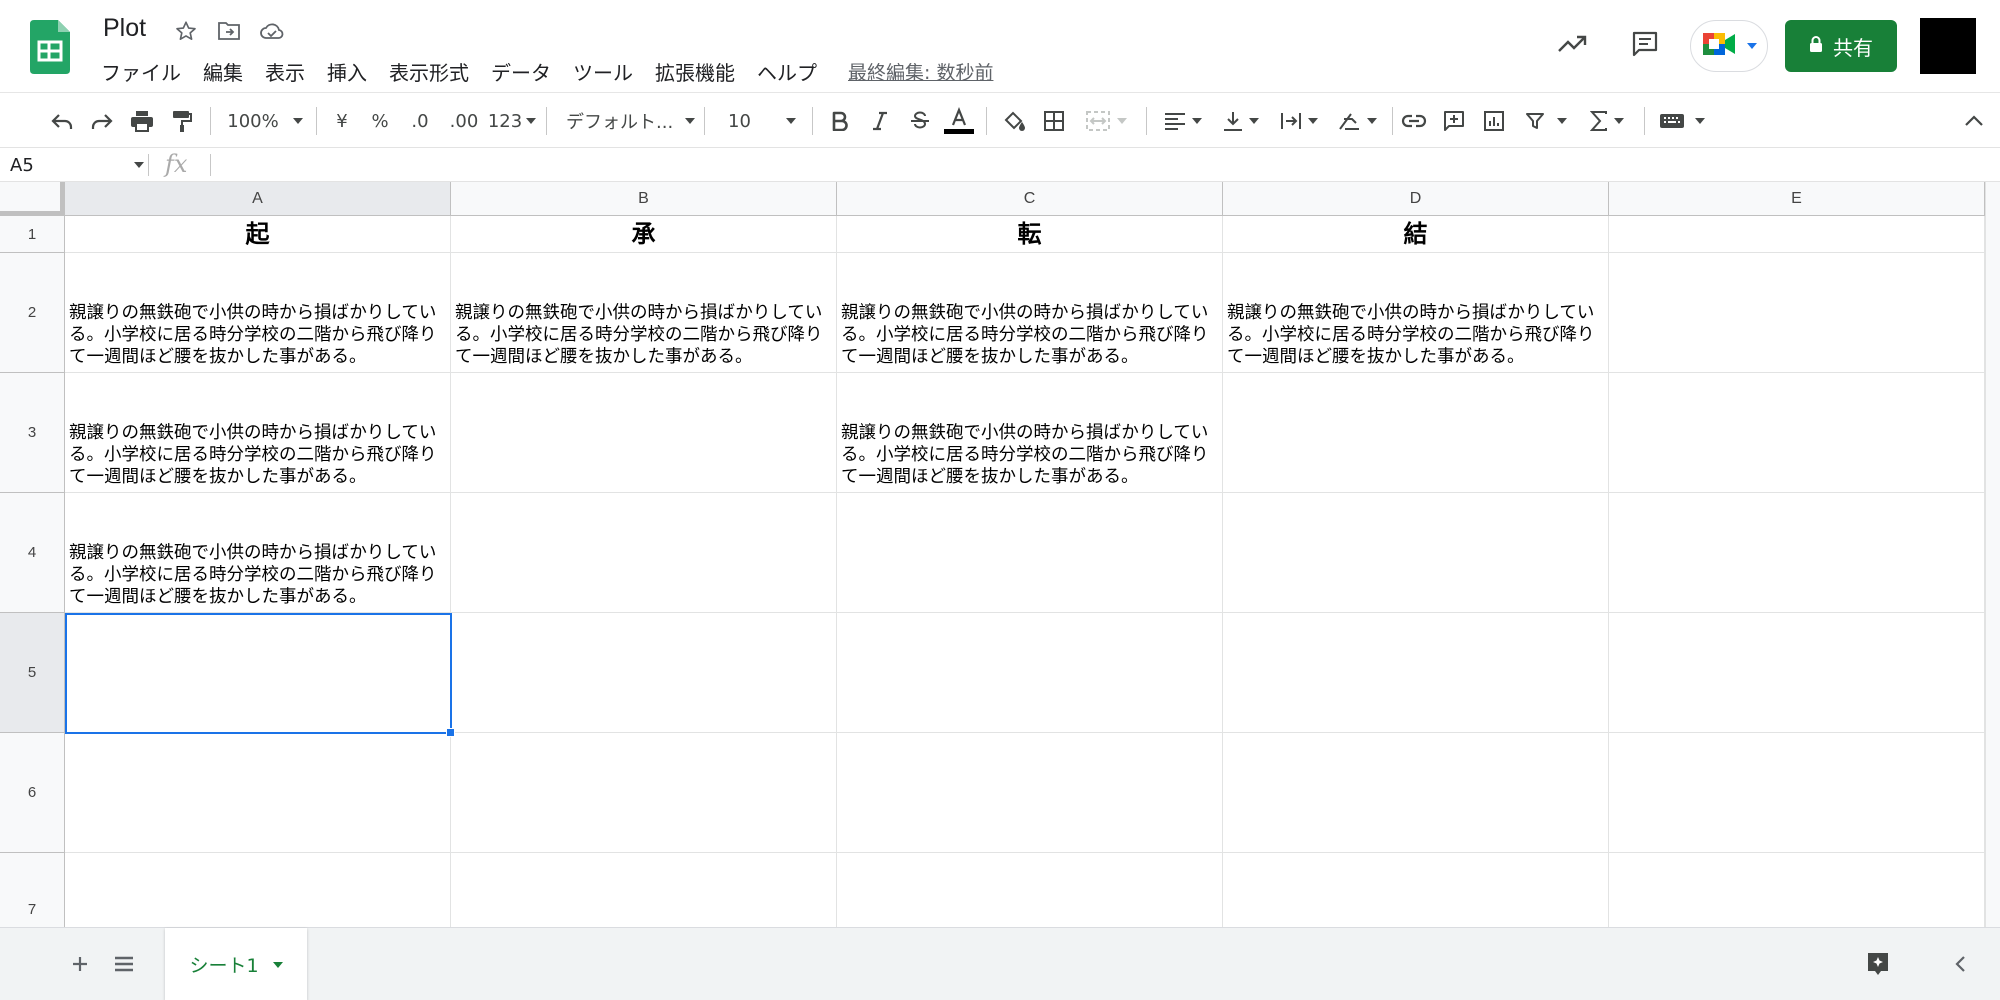 This screenshot has height=1000, width=2000. Describe the element at coordinates (644, 433) in the screenshot. I see `cell-b3` at that location.